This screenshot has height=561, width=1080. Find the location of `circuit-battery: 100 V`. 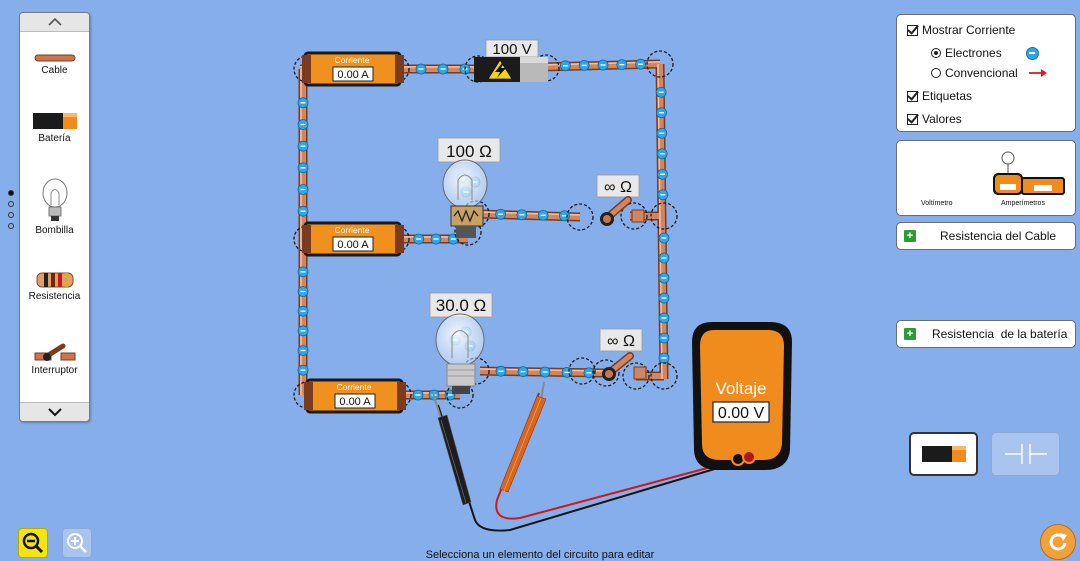

circuit-battery: 100 V is located at coordinates (511, 60).